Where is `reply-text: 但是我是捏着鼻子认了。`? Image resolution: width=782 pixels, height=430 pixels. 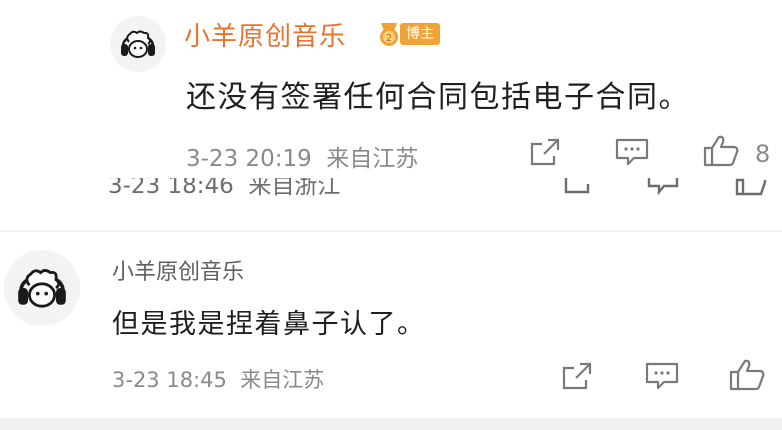 reply-text: 但是我是捏着鼻子认了。 is located at coordinates (269, 324).